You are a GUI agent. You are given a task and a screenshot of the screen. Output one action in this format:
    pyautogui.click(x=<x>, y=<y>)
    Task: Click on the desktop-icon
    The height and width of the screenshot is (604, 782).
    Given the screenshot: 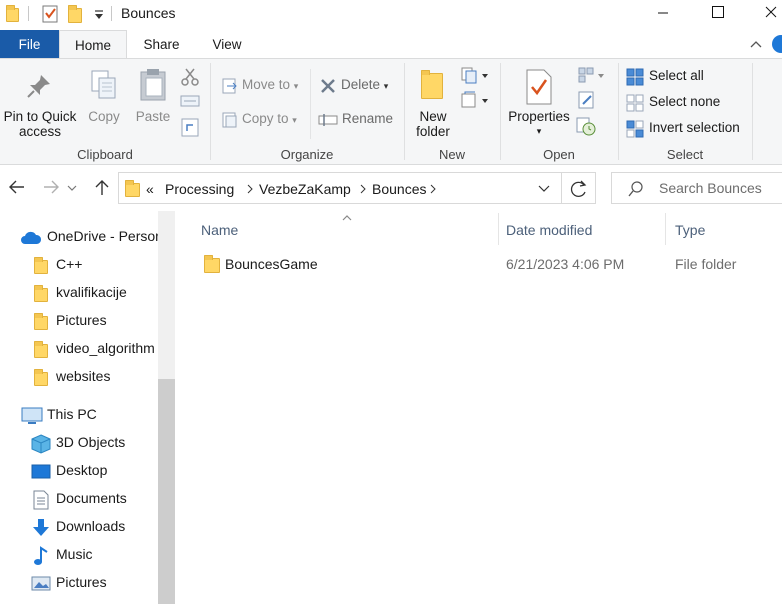 What is the action you would take?
    pyautogui.click(x=41, y=471)
    